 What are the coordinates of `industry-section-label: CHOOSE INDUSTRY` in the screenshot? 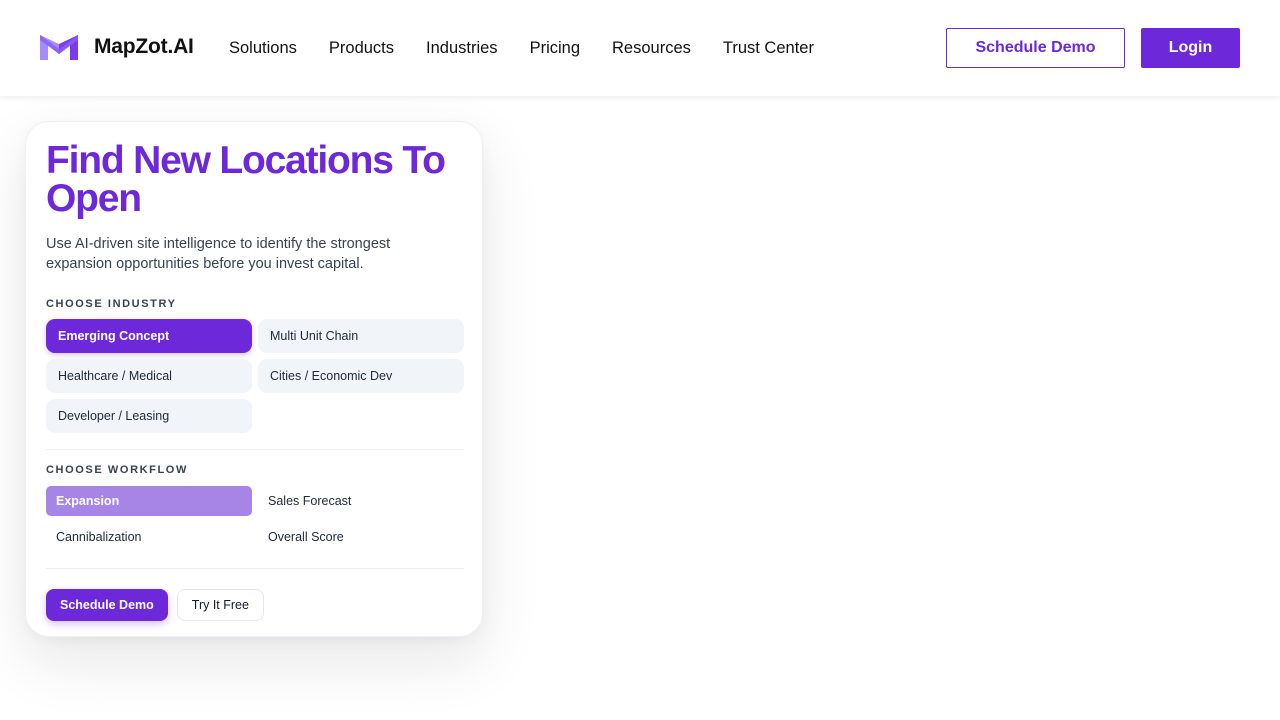 It's located at (111, 304).